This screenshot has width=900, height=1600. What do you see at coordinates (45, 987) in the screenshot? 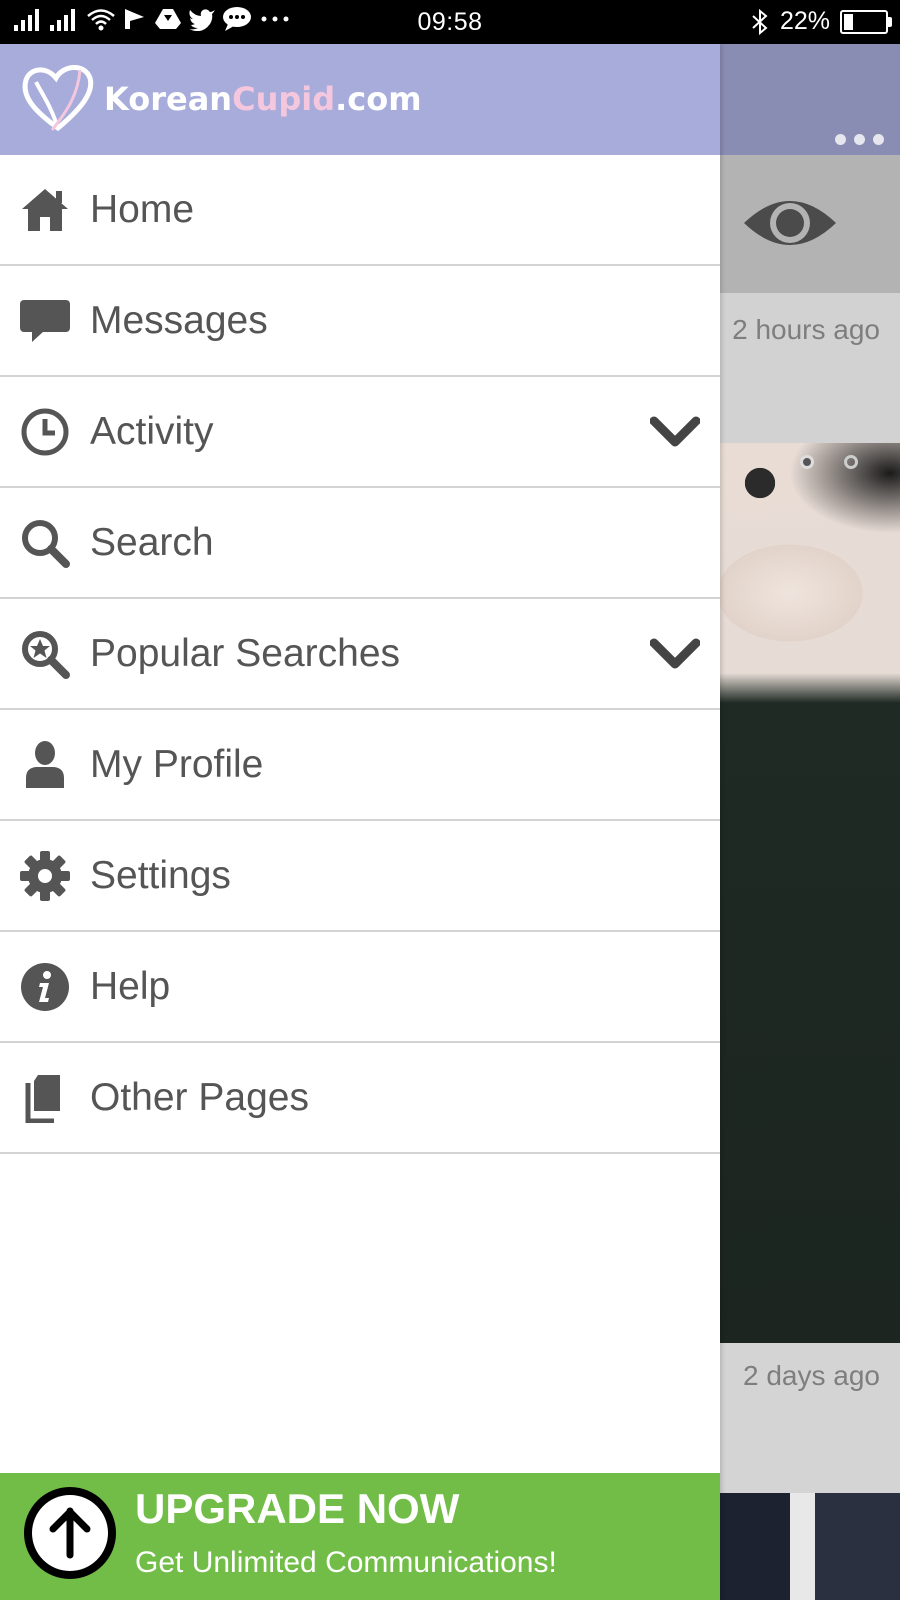
I see `info-icon` at bounding box center [45, 987].